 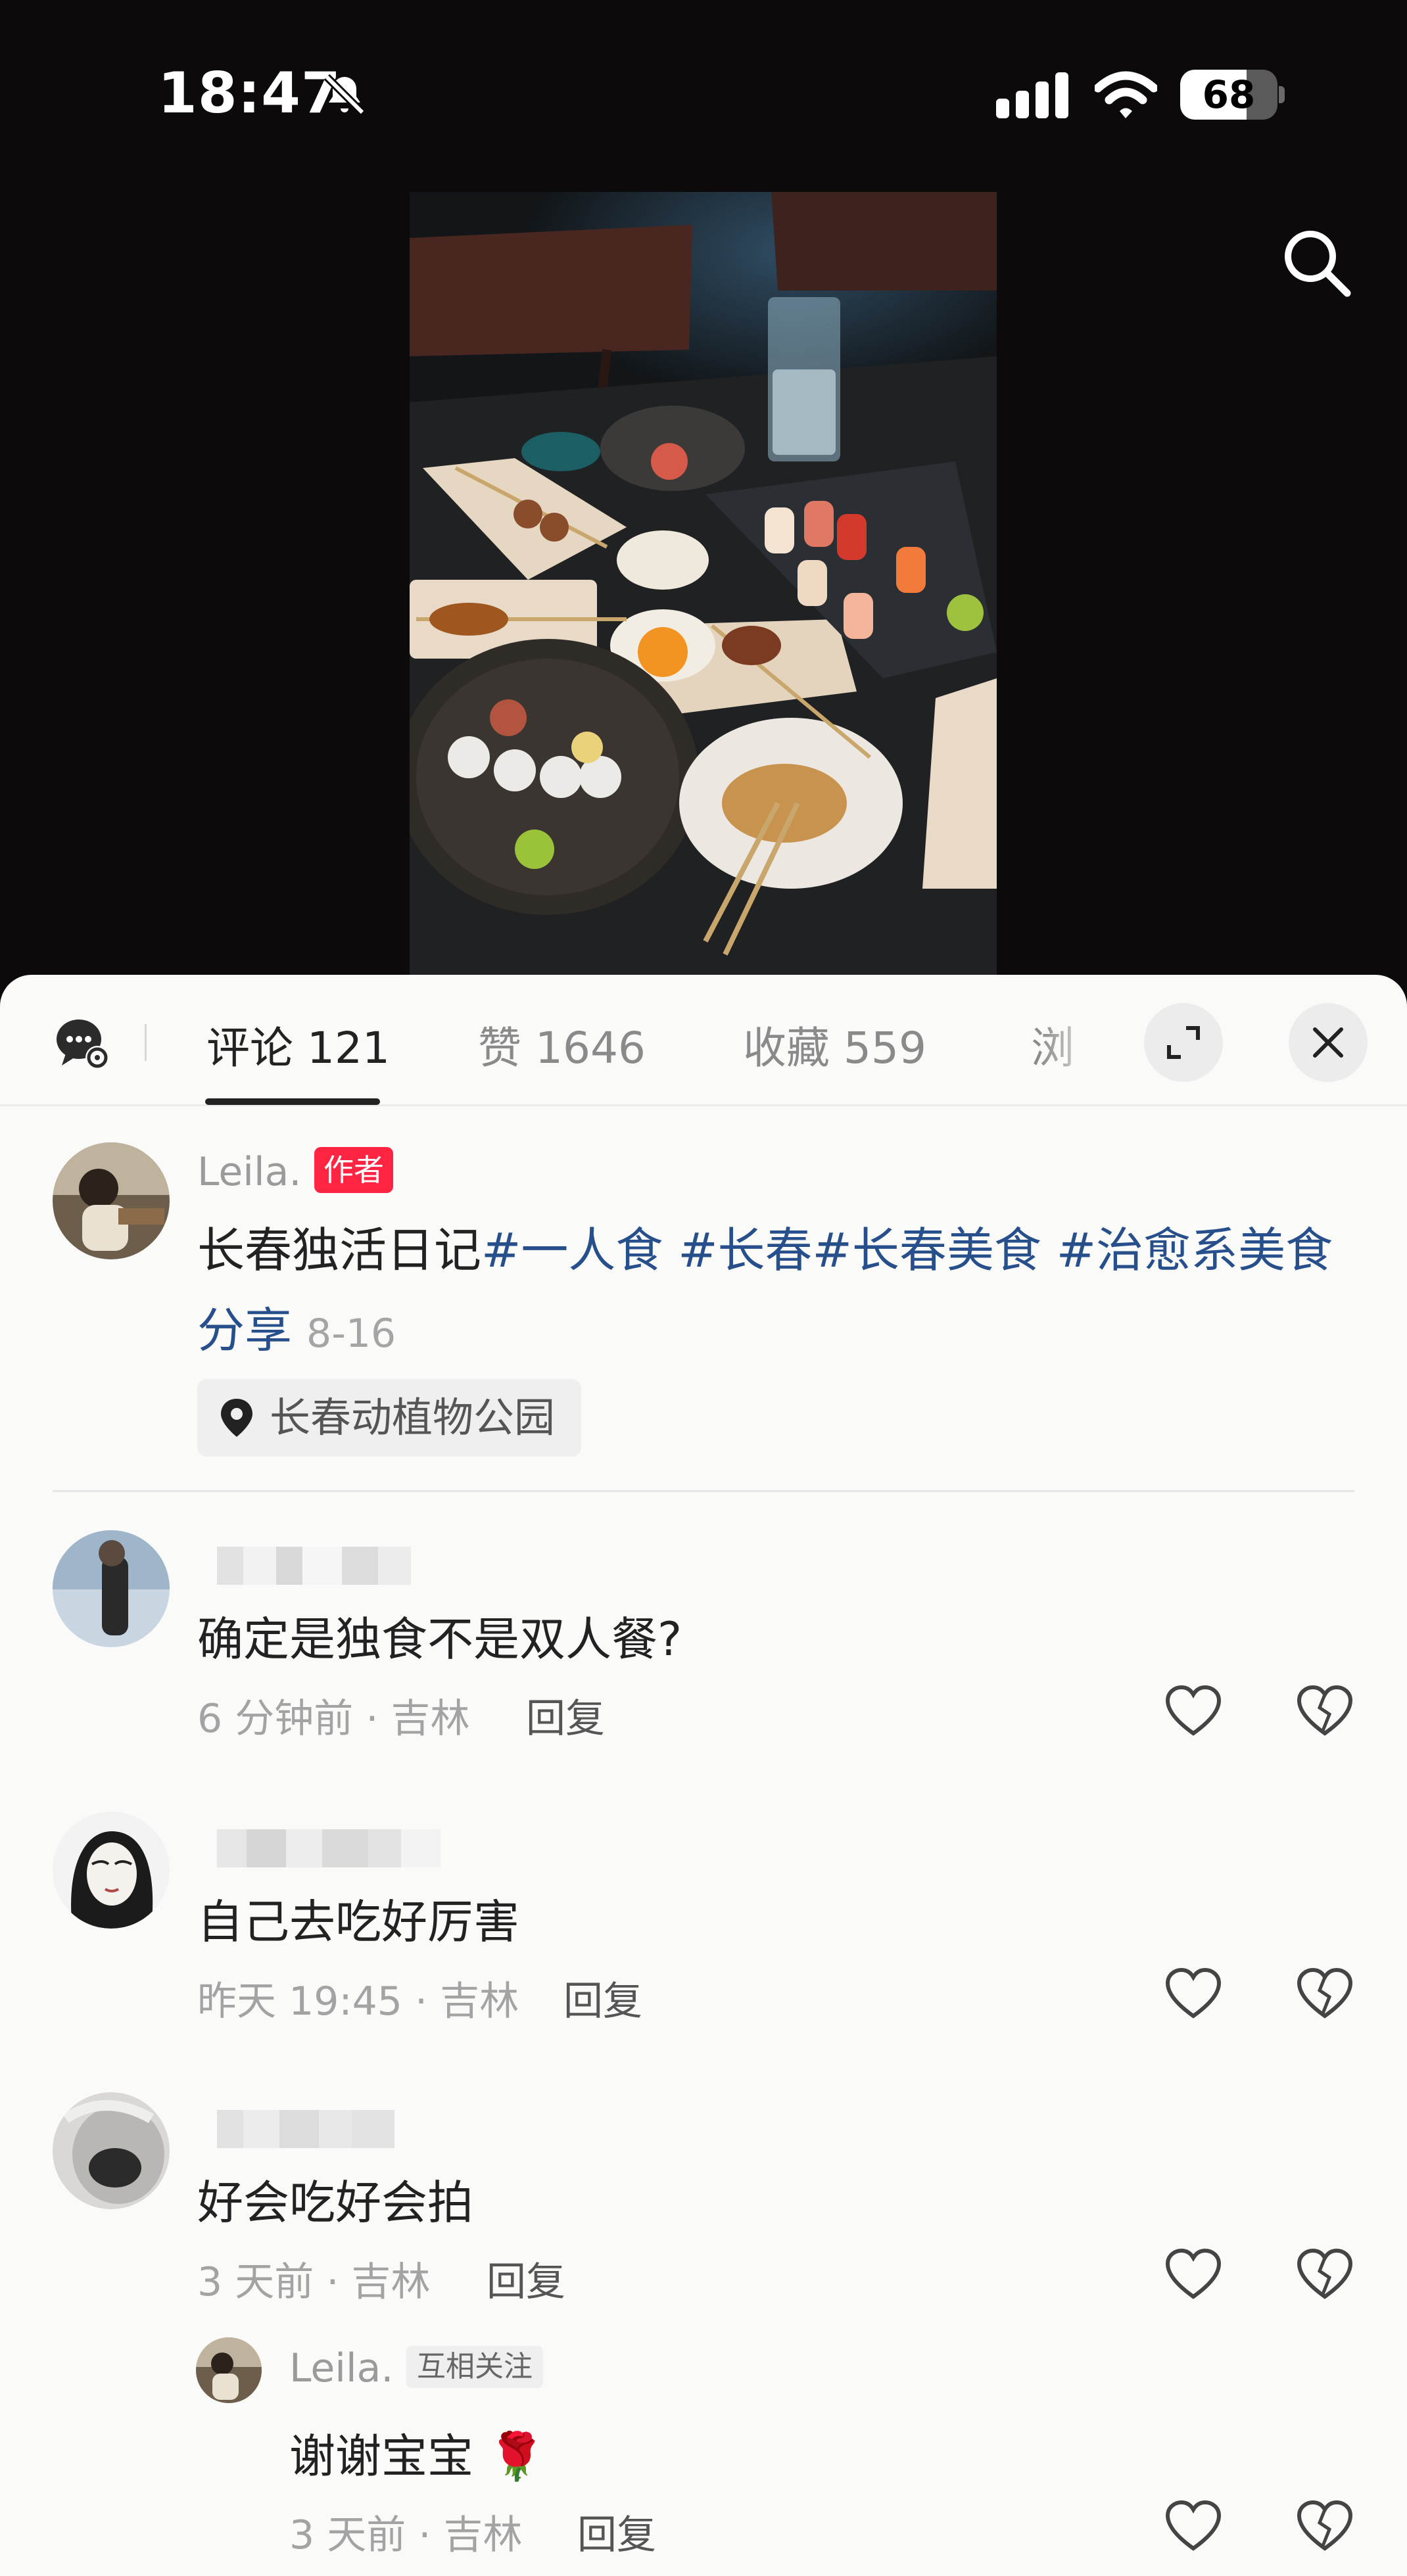 I want to click on close-button, so click(x=1328, y=1042).